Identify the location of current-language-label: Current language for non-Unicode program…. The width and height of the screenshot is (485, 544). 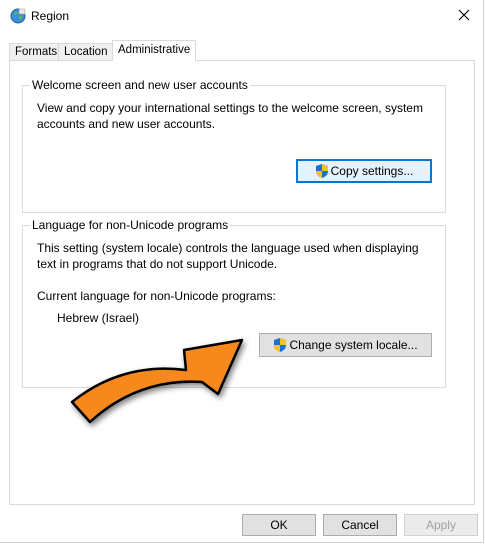
(156, 296).